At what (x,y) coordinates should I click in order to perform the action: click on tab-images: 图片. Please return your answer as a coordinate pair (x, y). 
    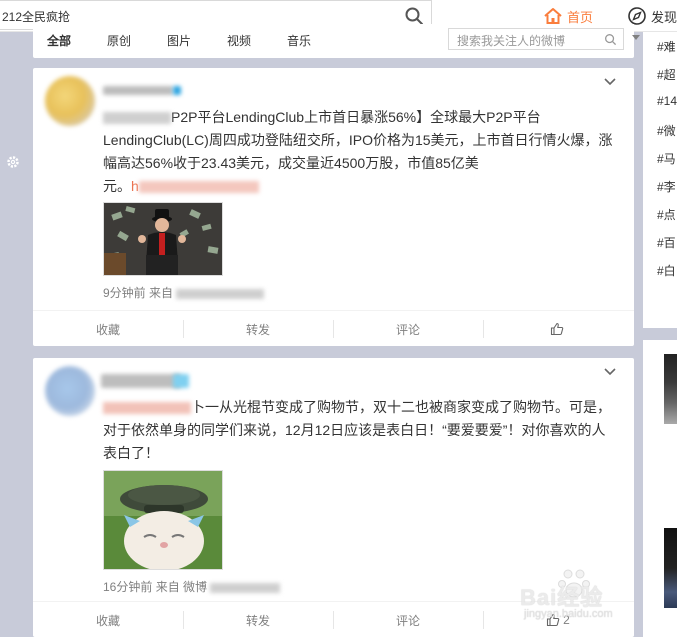
    Looking at the image, I should click on (179, 40).